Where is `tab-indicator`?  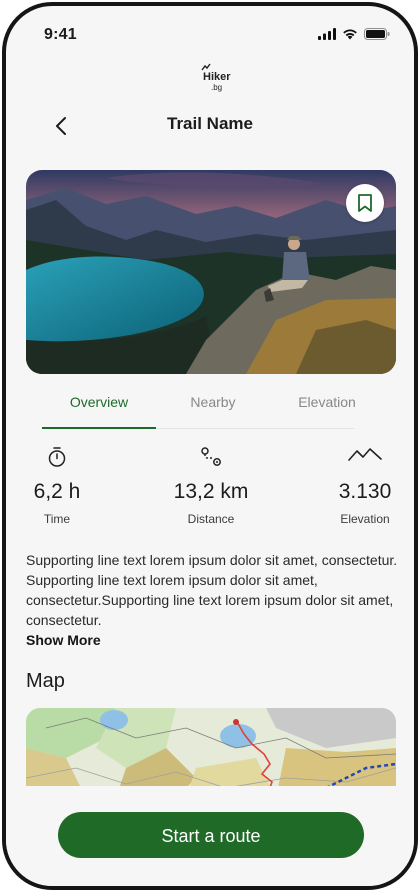
tab-indicator is located at coordinates (99, 428).